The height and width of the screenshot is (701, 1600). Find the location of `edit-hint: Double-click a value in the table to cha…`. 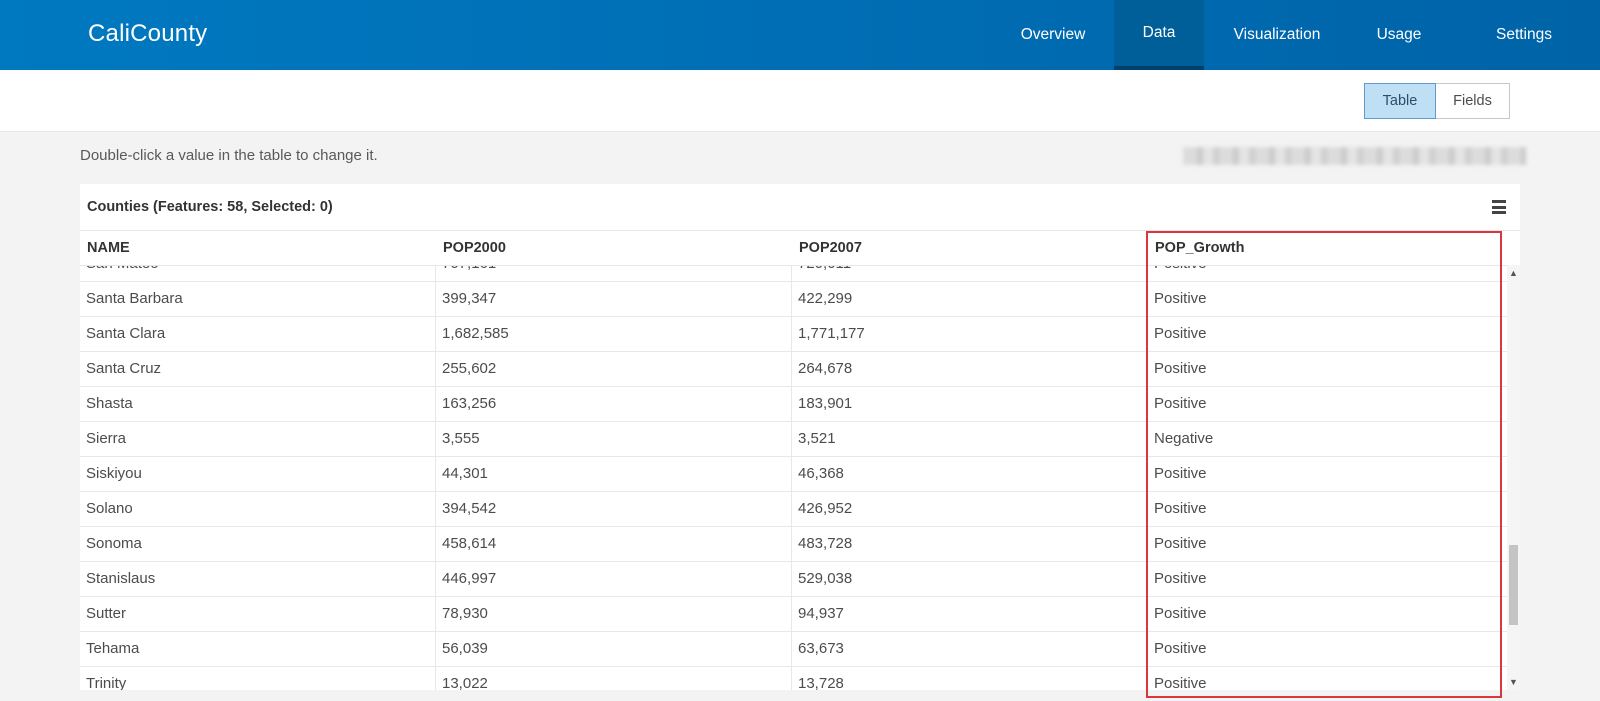

edit-hint: Double-click a value in the table to cha… is located at coordinates (229, 155).